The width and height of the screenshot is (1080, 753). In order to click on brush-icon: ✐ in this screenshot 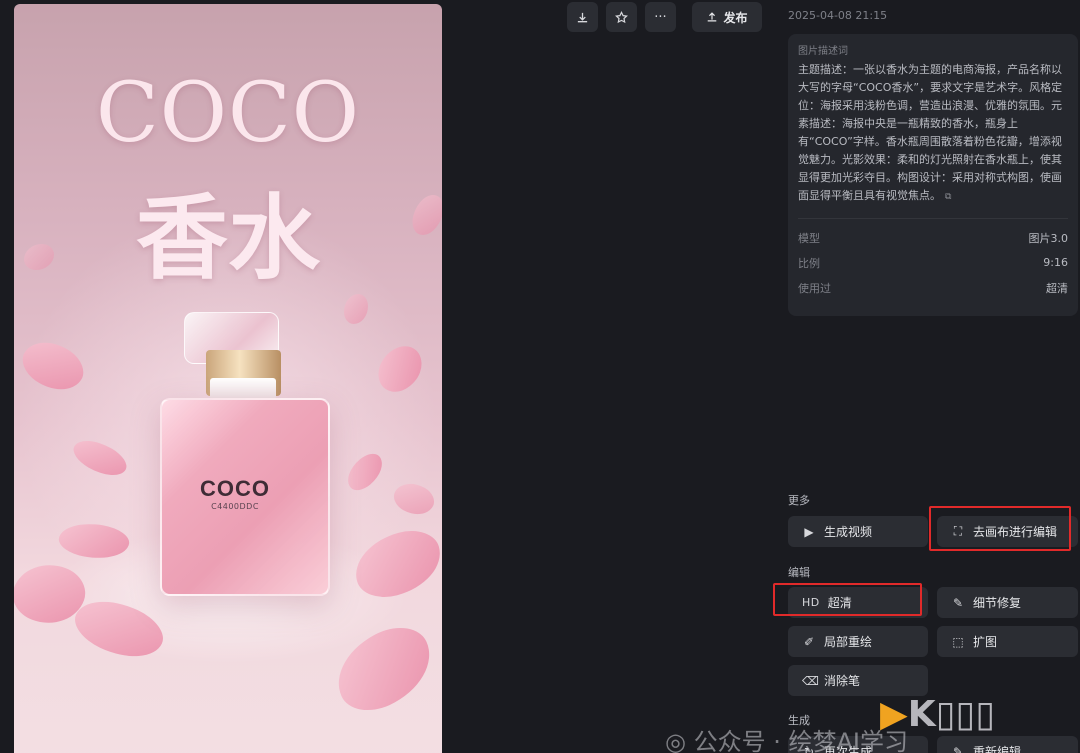, I will do `click(809, 641)`.